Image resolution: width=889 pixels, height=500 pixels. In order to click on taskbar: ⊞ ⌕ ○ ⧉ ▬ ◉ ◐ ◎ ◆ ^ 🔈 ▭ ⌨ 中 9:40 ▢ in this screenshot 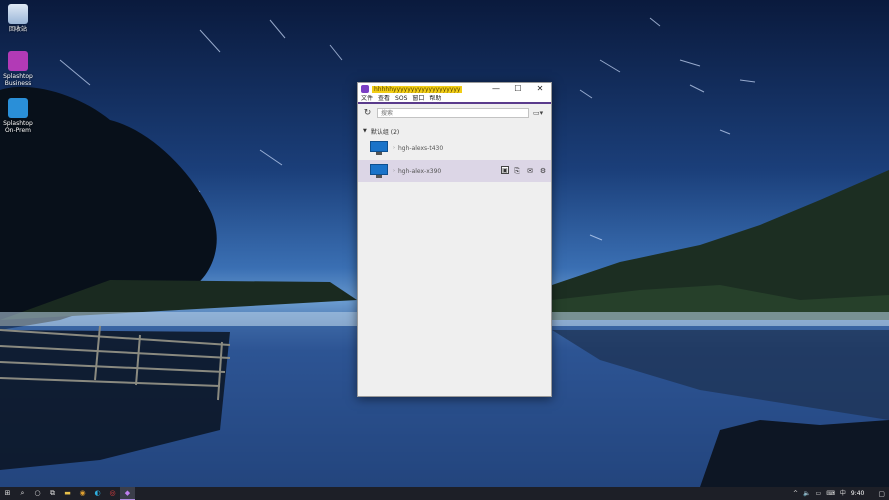, I will do `click(444, 493)`.